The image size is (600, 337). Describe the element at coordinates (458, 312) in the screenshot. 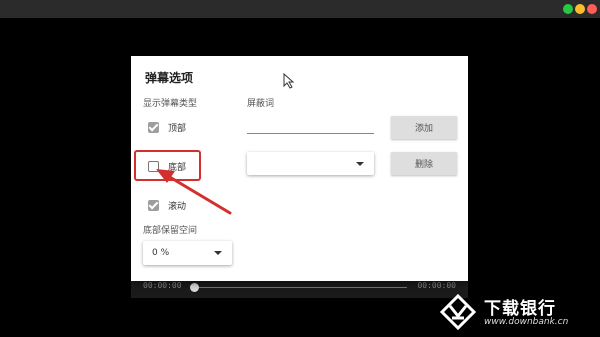

I see `downbank-logo-icon` at that location.